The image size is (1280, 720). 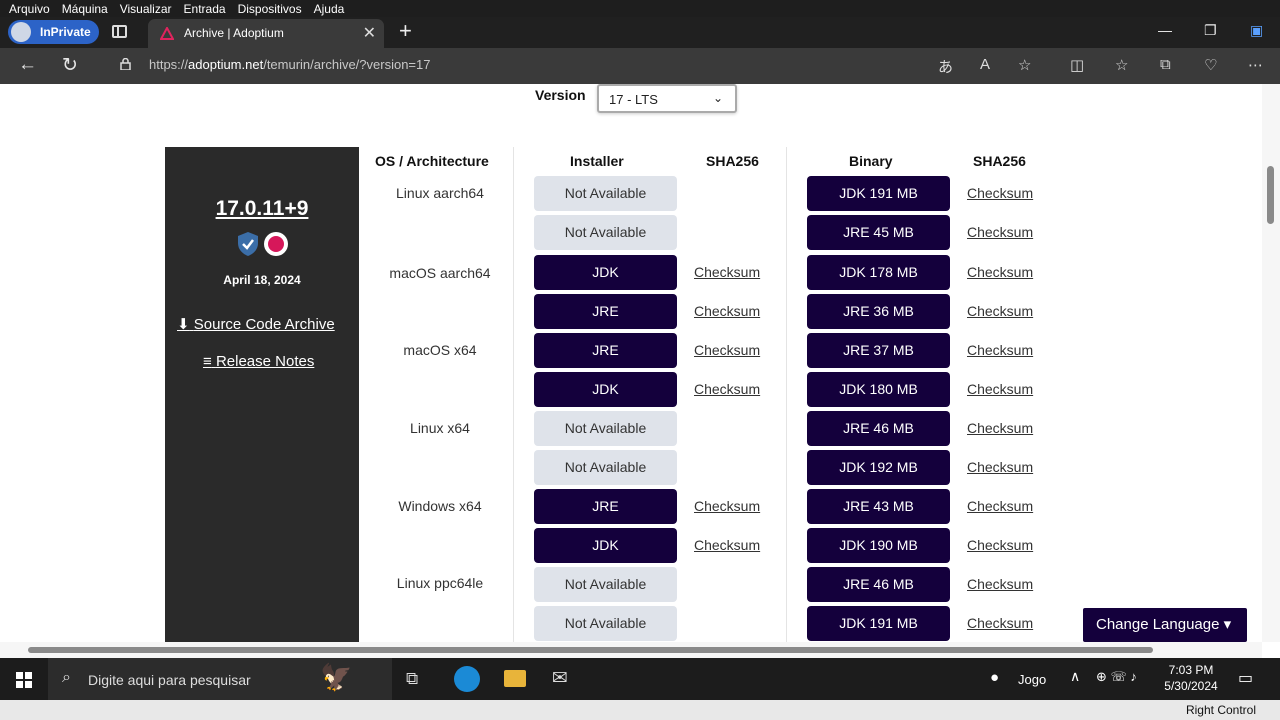 What do you see at coordinates (125, 64) in the screenshot?
I see `lock-icon` at bounding box center [125, 64].